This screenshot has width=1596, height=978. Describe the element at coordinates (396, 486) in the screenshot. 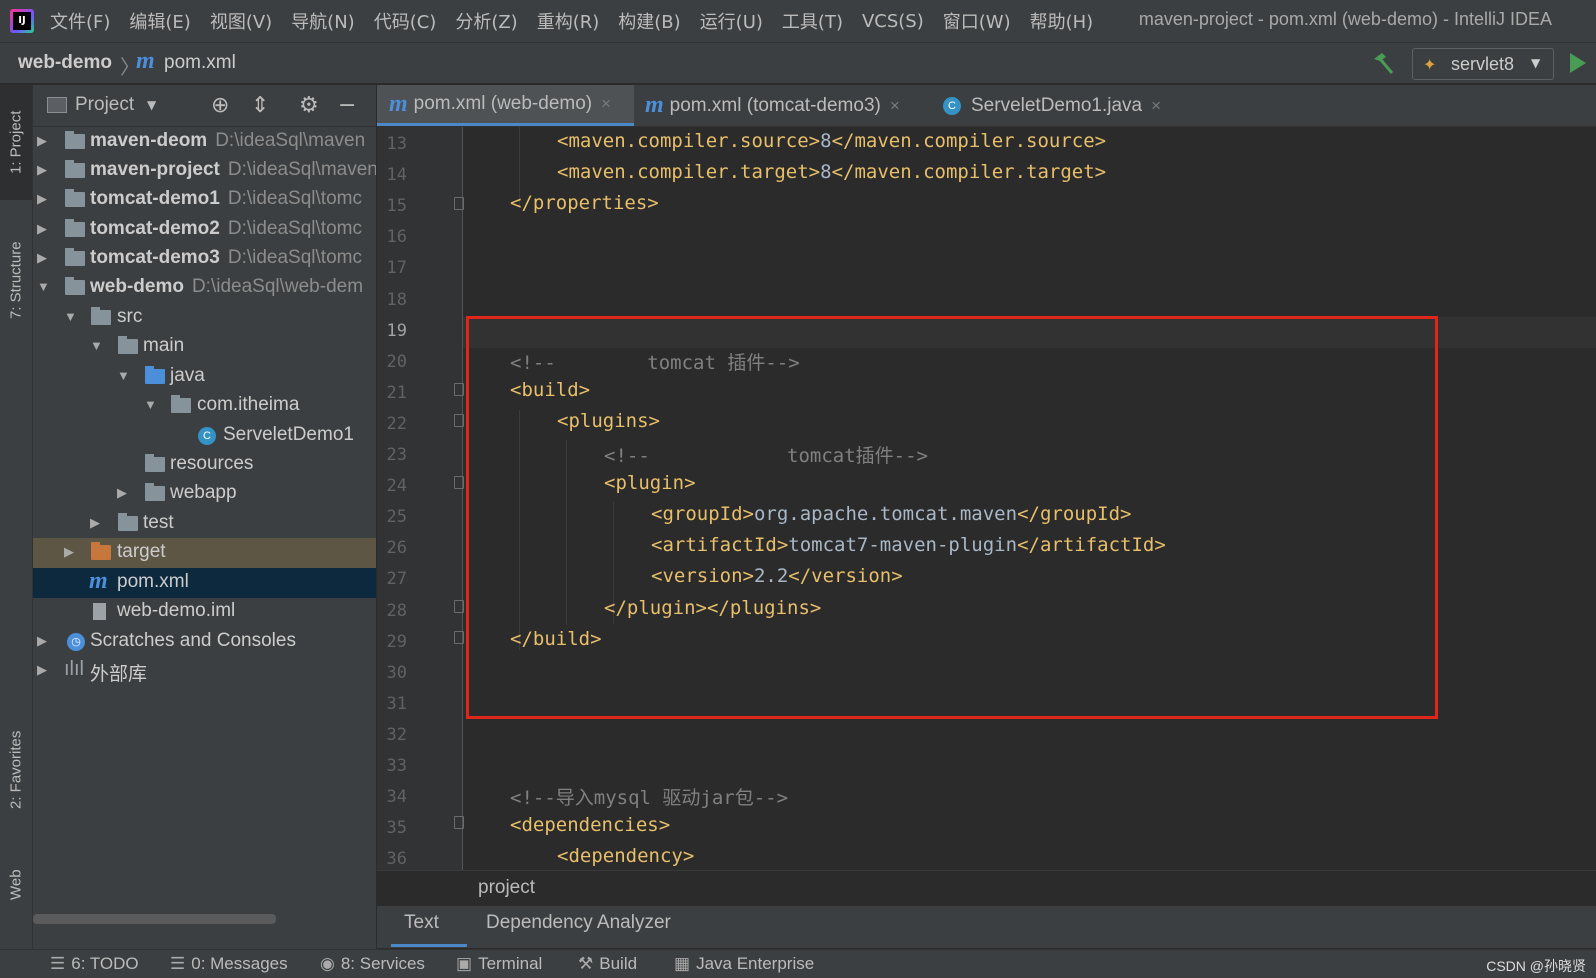

I see `line-number: 24` at that location.